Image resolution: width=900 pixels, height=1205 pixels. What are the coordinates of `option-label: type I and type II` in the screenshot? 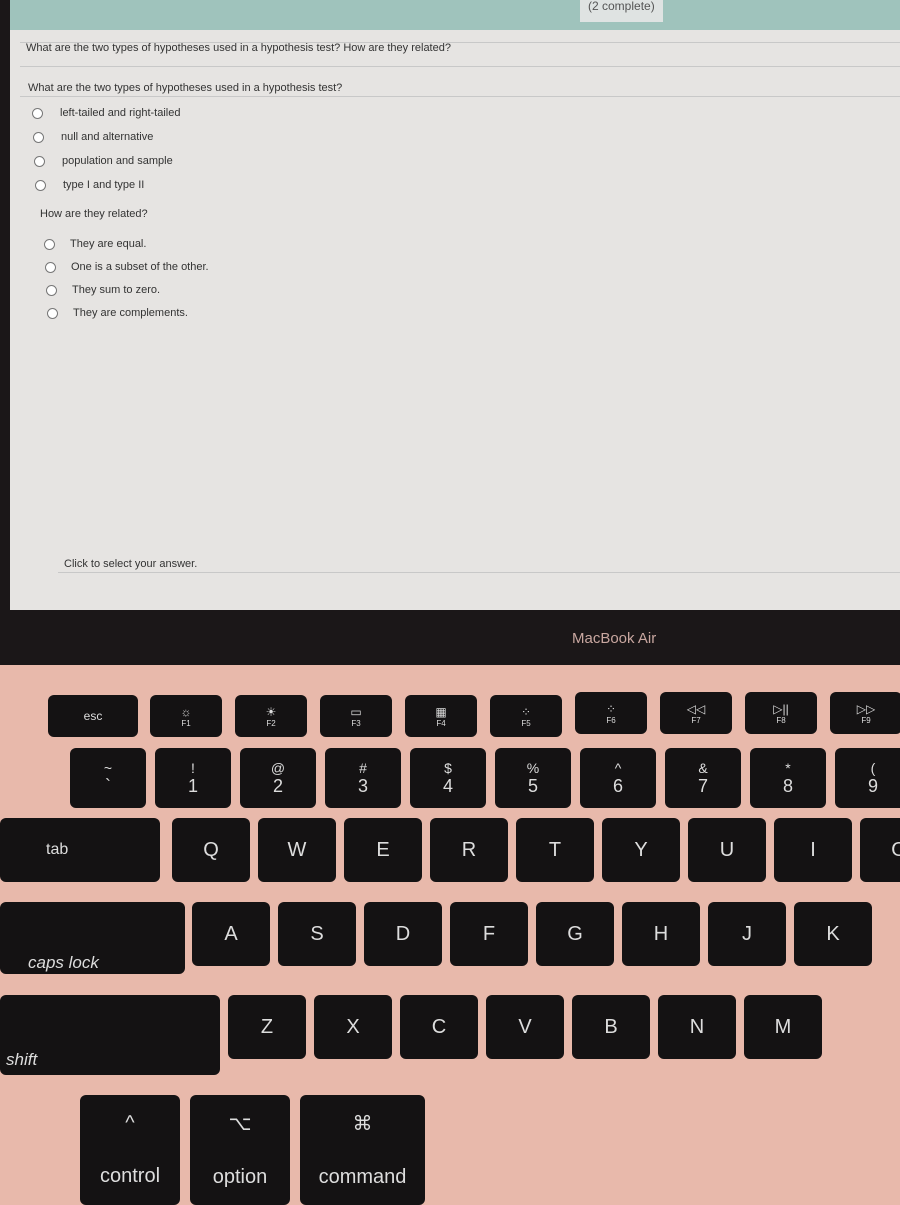 It's located at (103, 185).